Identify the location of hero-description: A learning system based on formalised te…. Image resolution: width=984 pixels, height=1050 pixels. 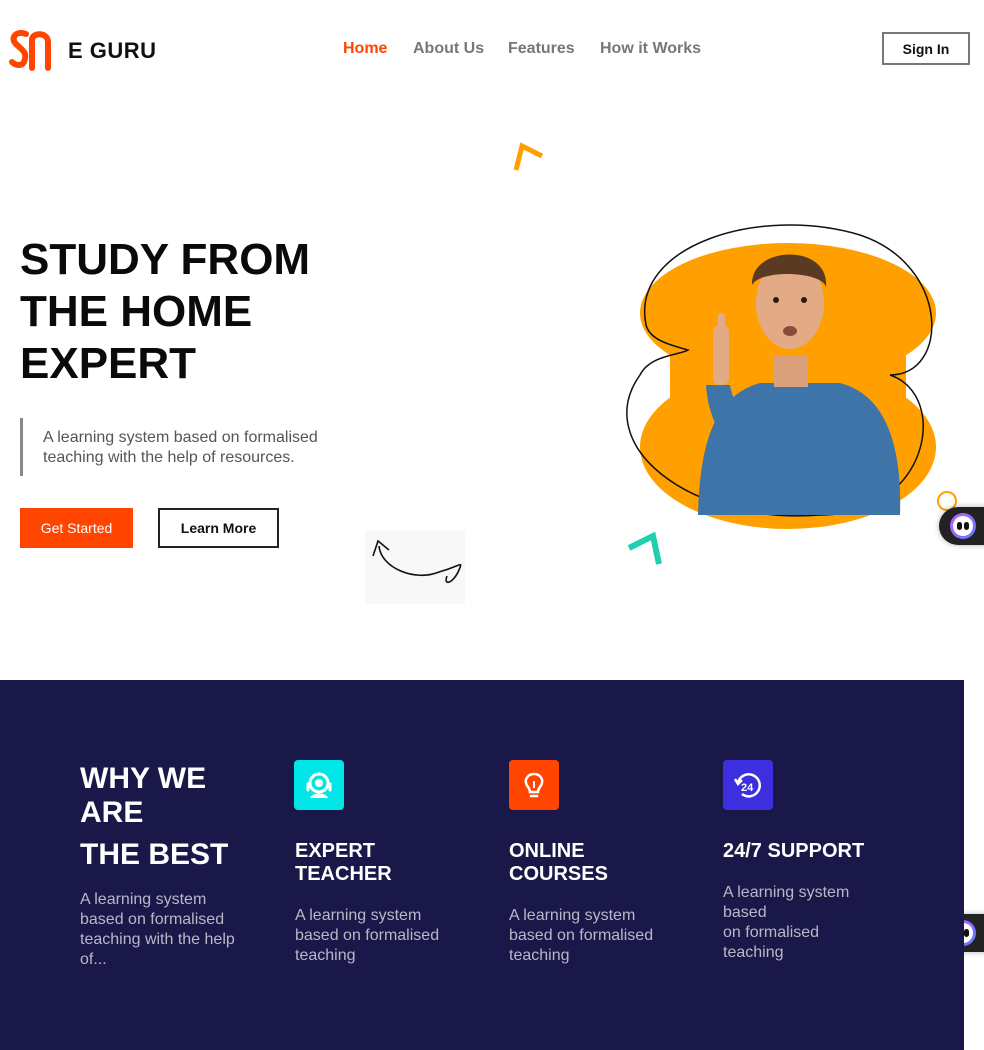
(185, 447).